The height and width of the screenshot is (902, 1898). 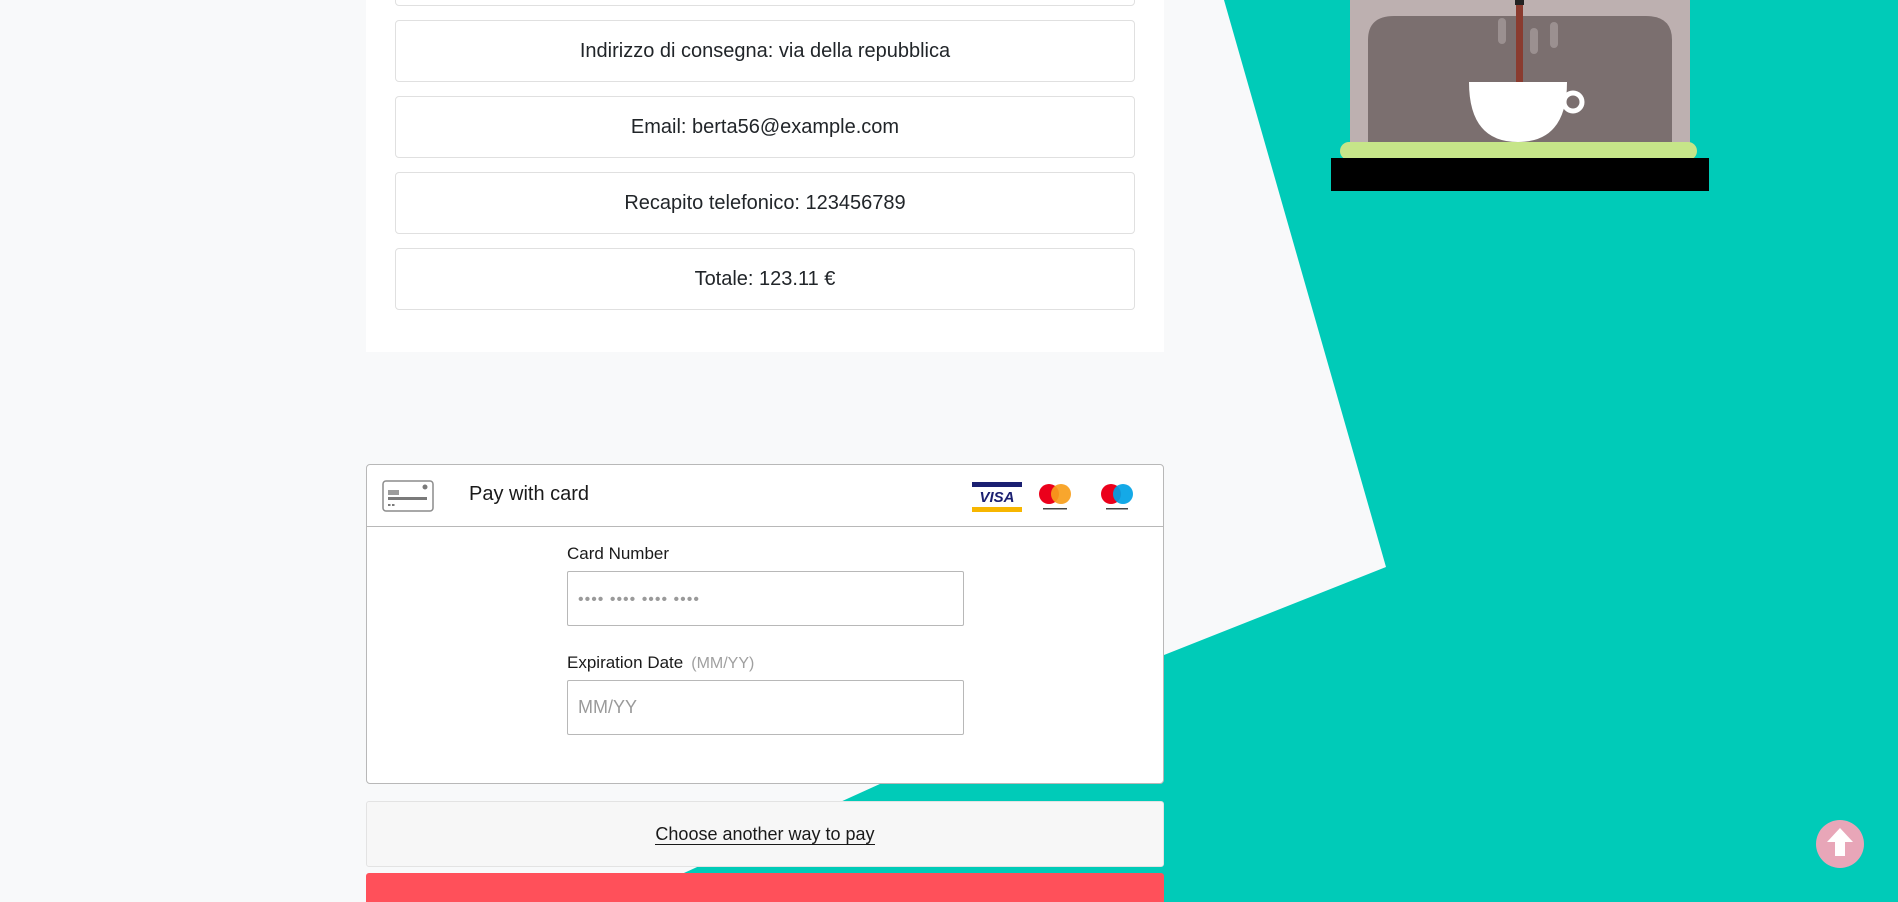 I want to click on phone-row: Recapito telefonico: 123456789, so click(x=765, y=203).